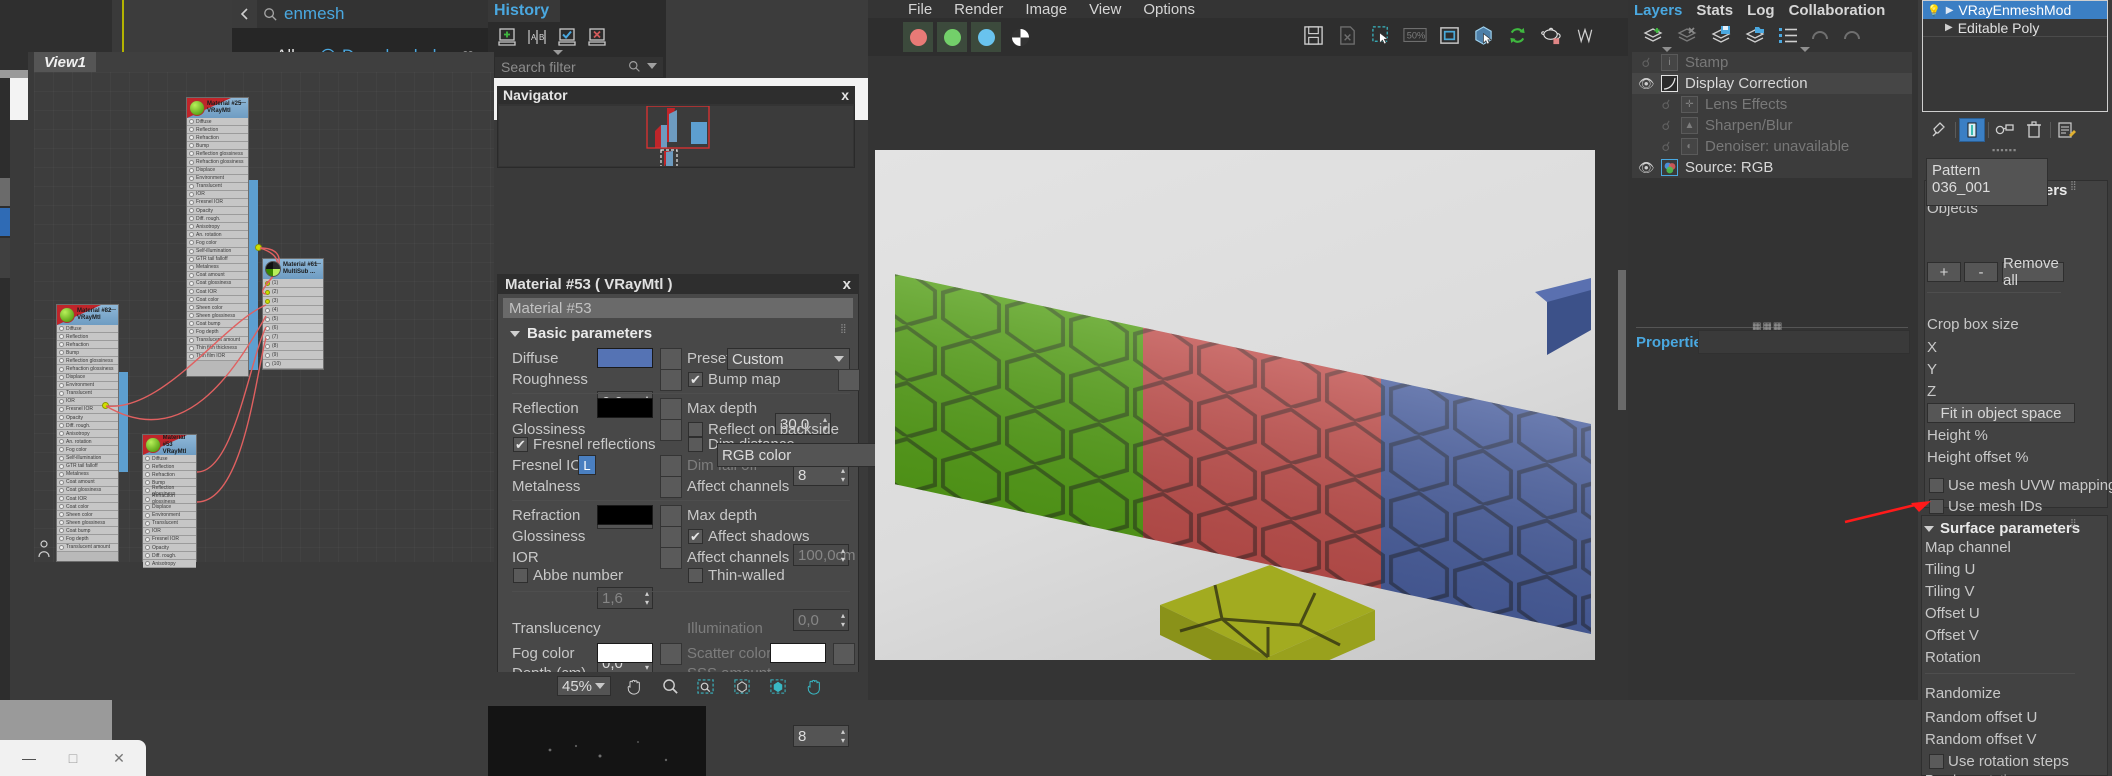  I want to click on rollout-grip: ⣿, so click(844, 328).